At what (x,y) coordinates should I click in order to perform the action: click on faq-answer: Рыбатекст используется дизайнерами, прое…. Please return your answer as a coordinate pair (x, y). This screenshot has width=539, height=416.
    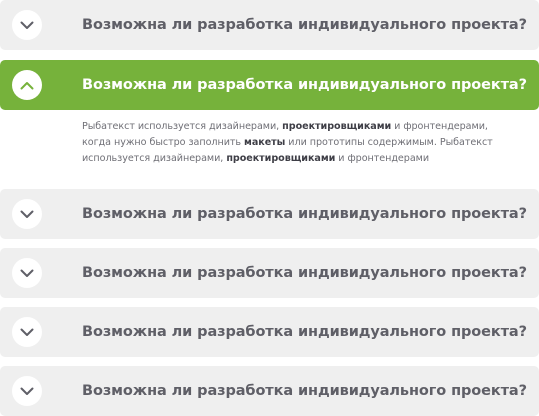
    Looking at the image, I should click on (297, 143).